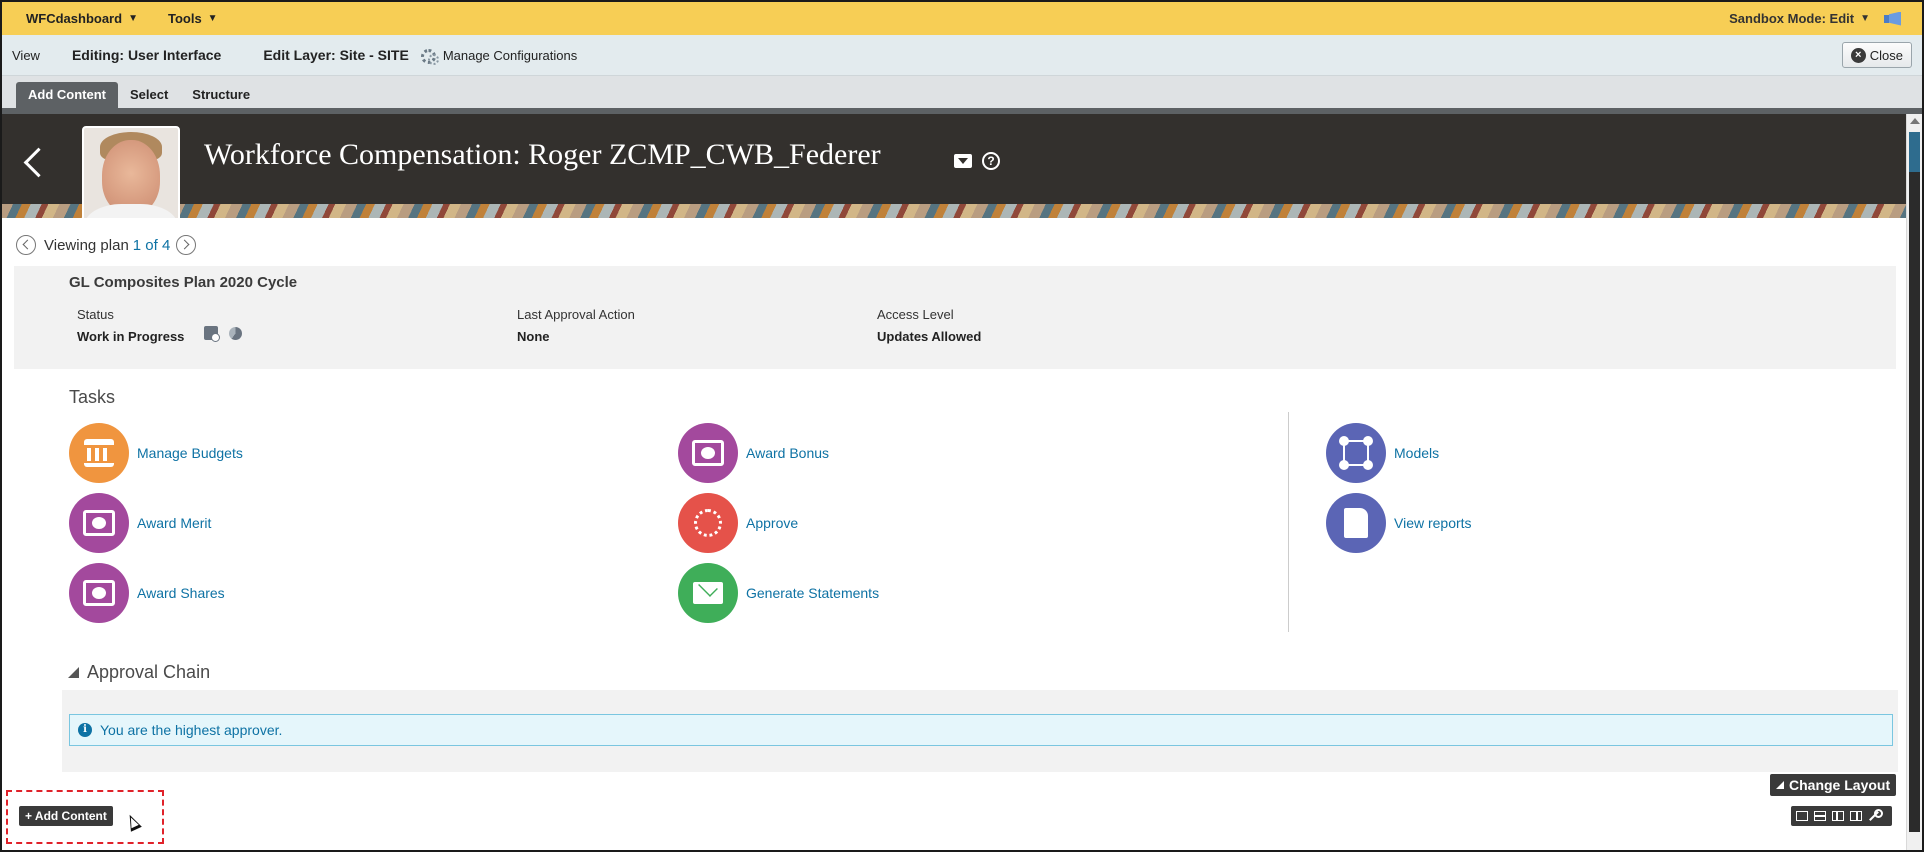  I want to click on envelope-icon, so click(708, 593).